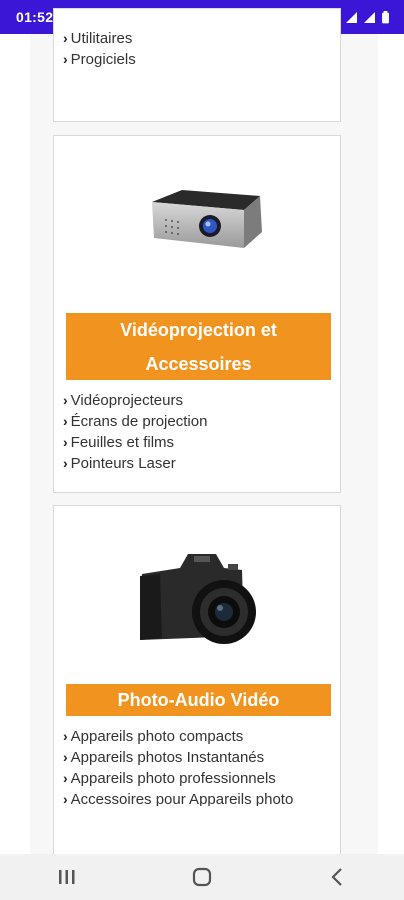 This screenshot has height=900, width=404. Describe the element at coordinates (198, 58) in the screenshot. I see `list-item: › Progiciels` at that location.